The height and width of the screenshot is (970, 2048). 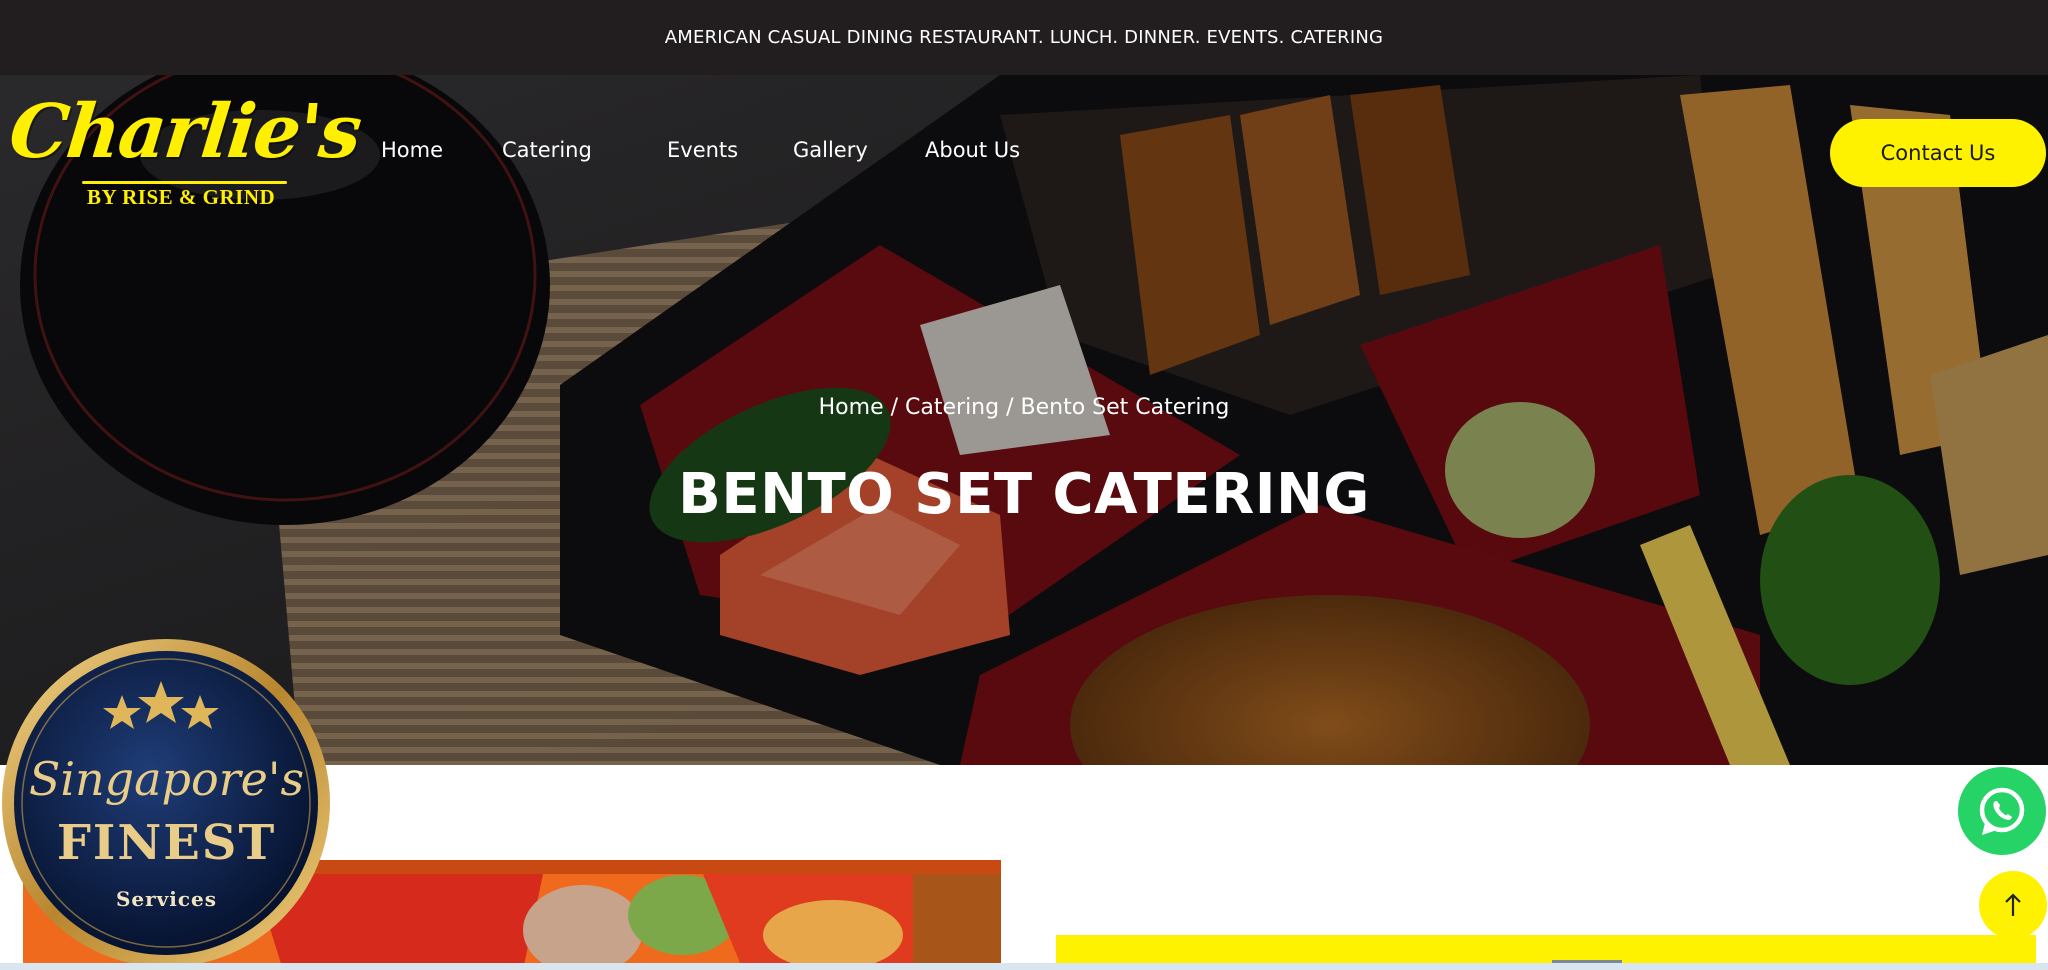 I want to click on nav-home: Home, so click(x=412, y=150).